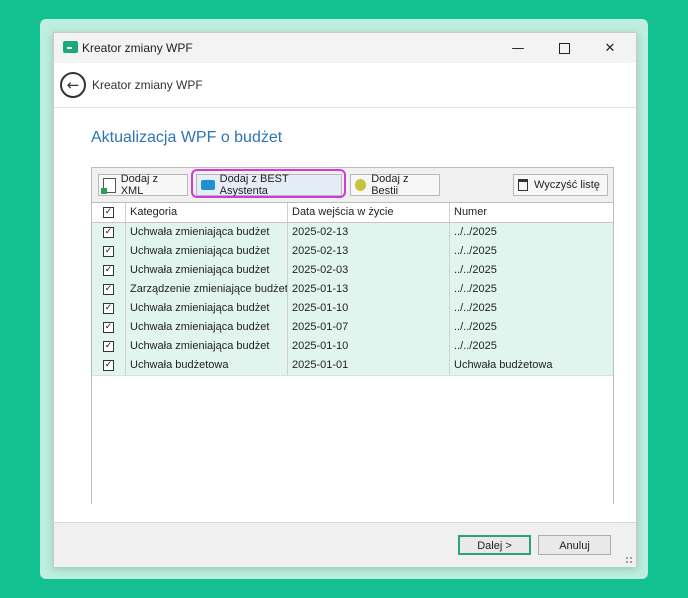  I want to click on minimize-icon: —, so click(518, 48).